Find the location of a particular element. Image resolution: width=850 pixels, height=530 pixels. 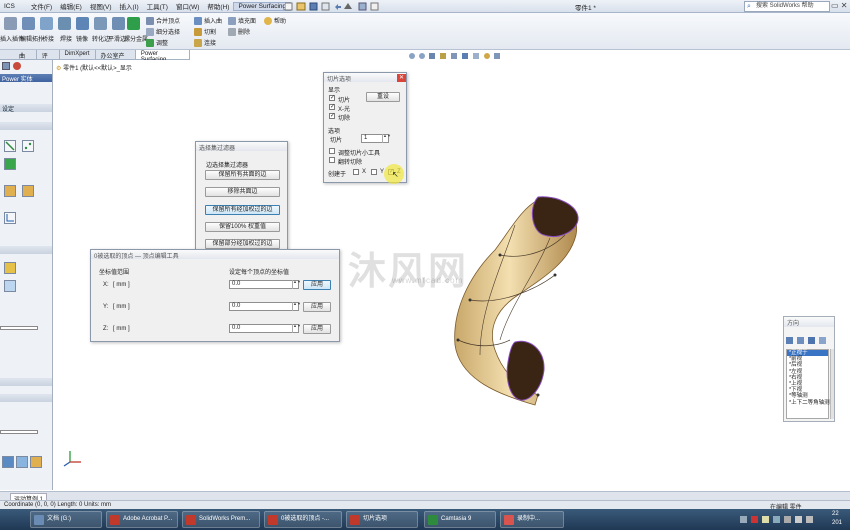

face-select-icon is located at coordinates (10, 164).